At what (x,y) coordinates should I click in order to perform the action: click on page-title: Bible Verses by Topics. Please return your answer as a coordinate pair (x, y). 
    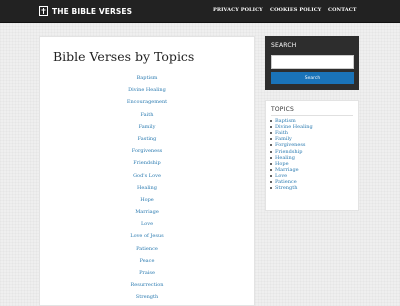
    Looking at the image, I should click on (124, 56).